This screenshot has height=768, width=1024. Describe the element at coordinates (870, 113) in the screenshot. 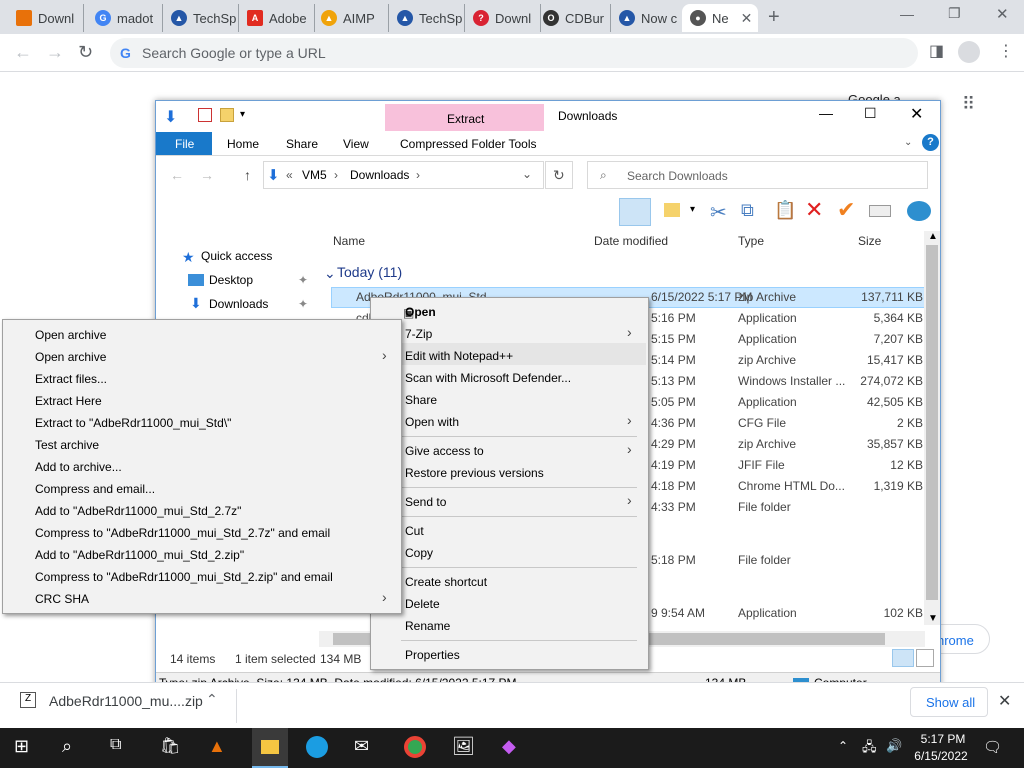

I see `maximize-button: ☐` at that location.